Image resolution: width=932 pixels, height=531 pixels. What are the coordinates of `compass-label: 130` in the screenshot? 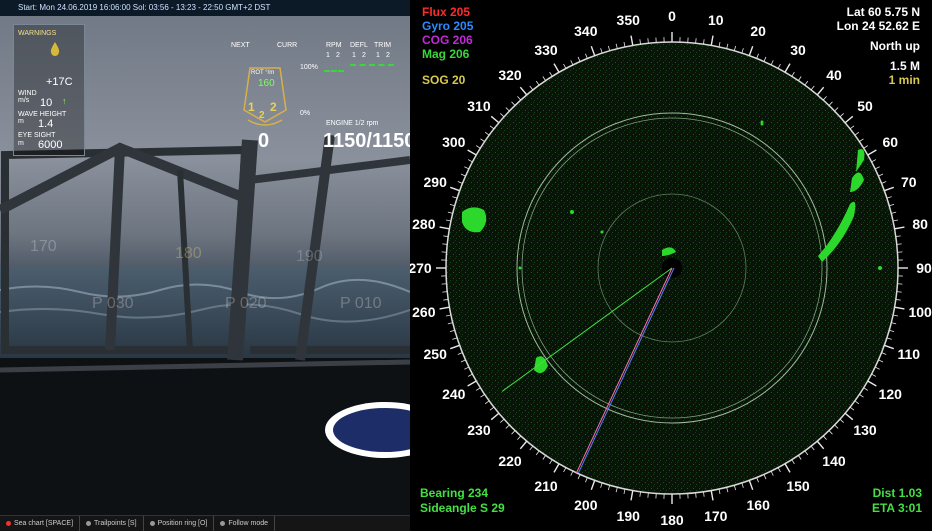 It's located at (865, 430).